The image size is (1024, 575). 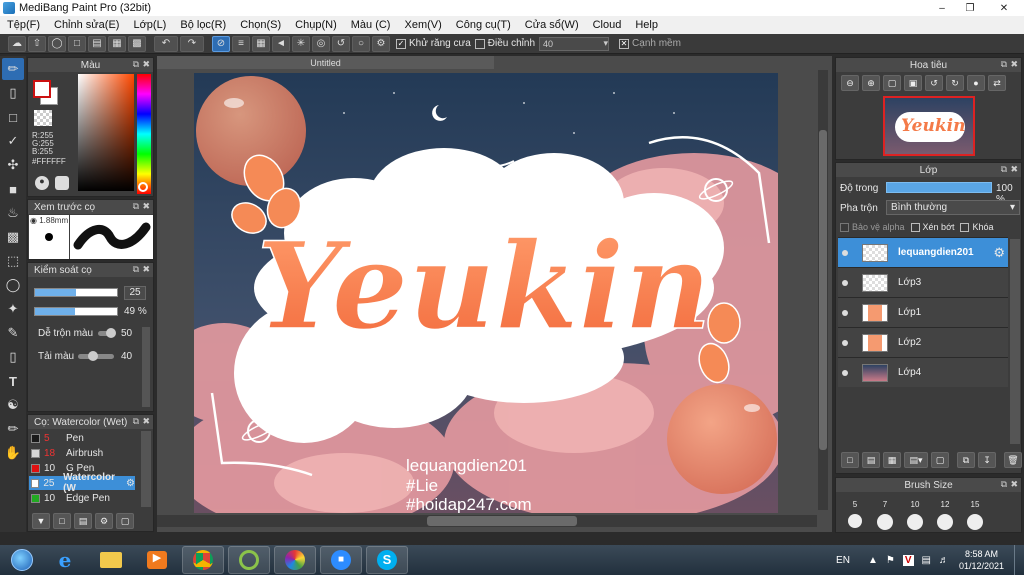 What do you see at coordinates (939, 187) in the screenshot?
I see `layer-opacity-slider` at bounding box center [939, 187].